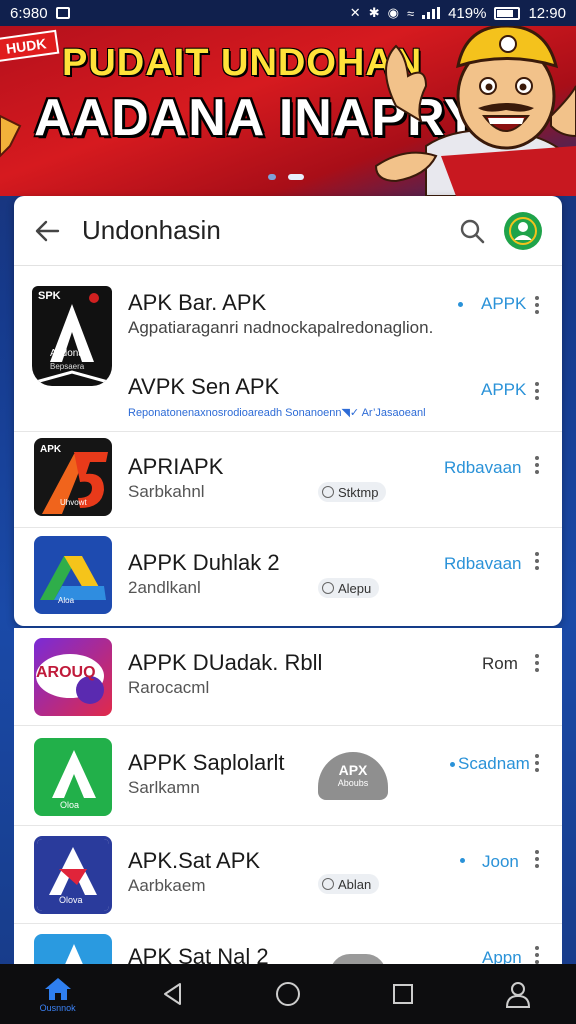 This screenshot has height=1024, width=576. What do you see at coordinates (73, 875) in the screenshot?
I see `app-icon-sat-apk: Olova` at bounding box center [73, 875].